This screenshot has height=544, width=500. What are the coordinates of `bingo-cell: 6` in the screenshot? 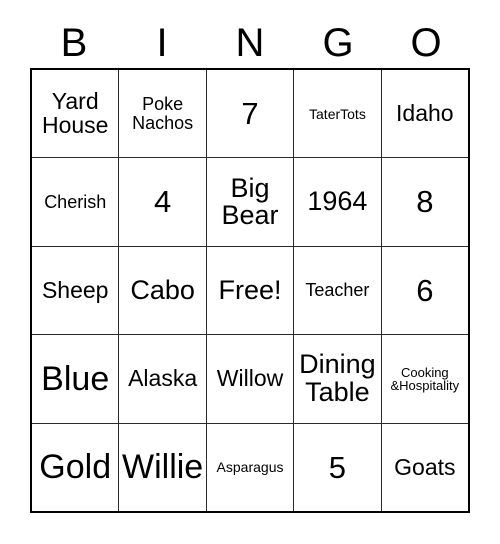 It's located at (424, 290).